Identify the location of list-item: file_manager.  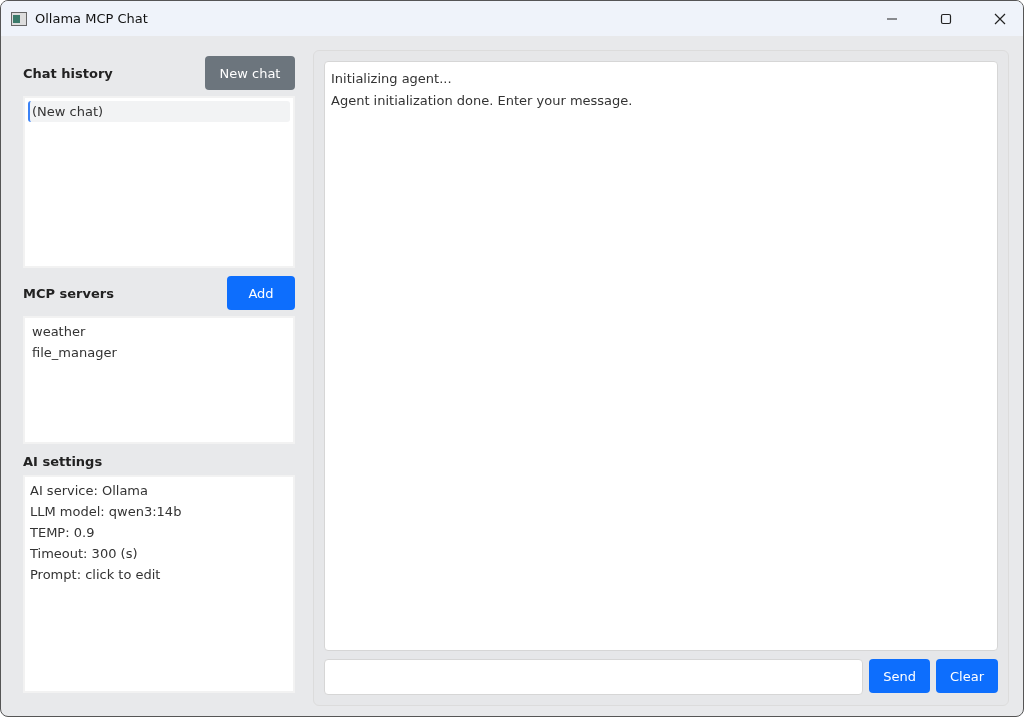
(159, 352).